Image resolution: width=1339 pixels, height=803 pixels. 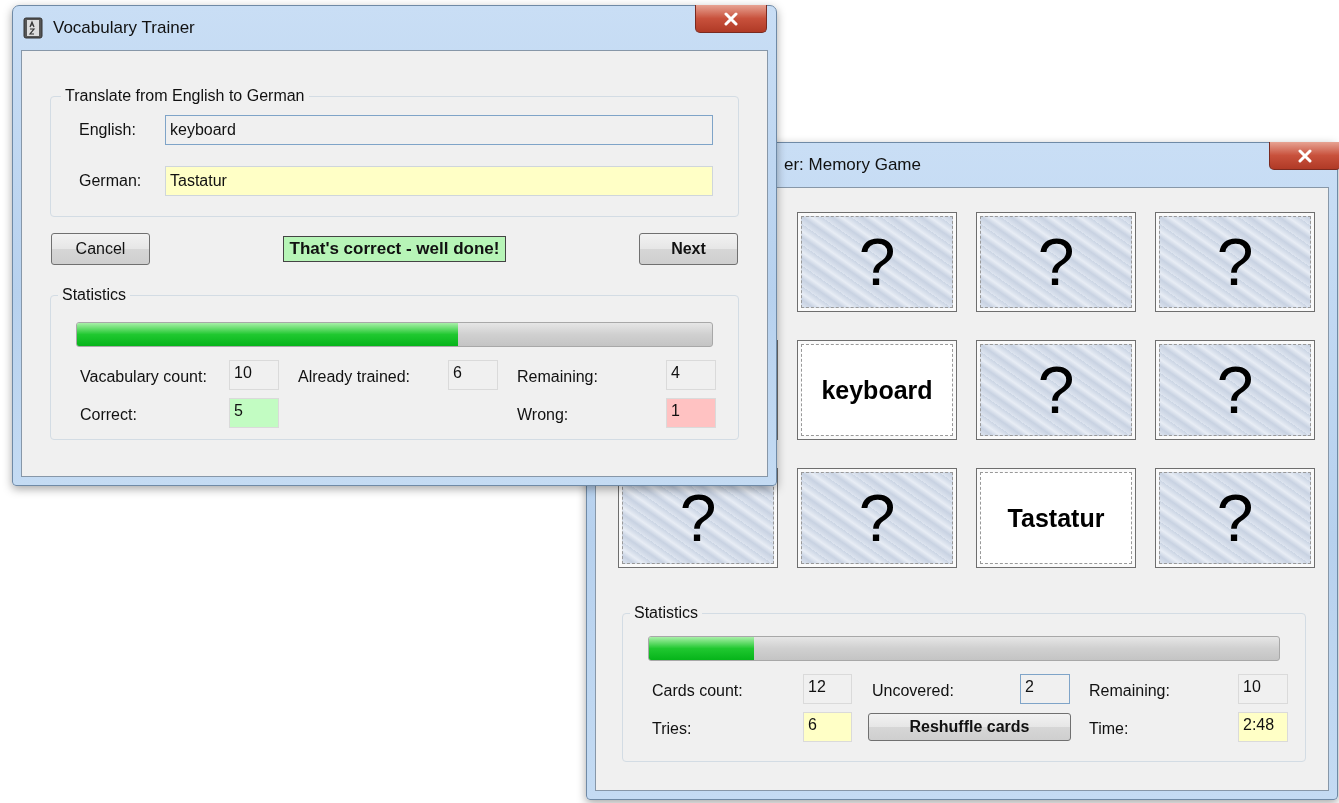 What do you see at coordinates (1109, 728) in the screenshot?
I see `stat-label: Time:` at bounding box center [1109, 728].